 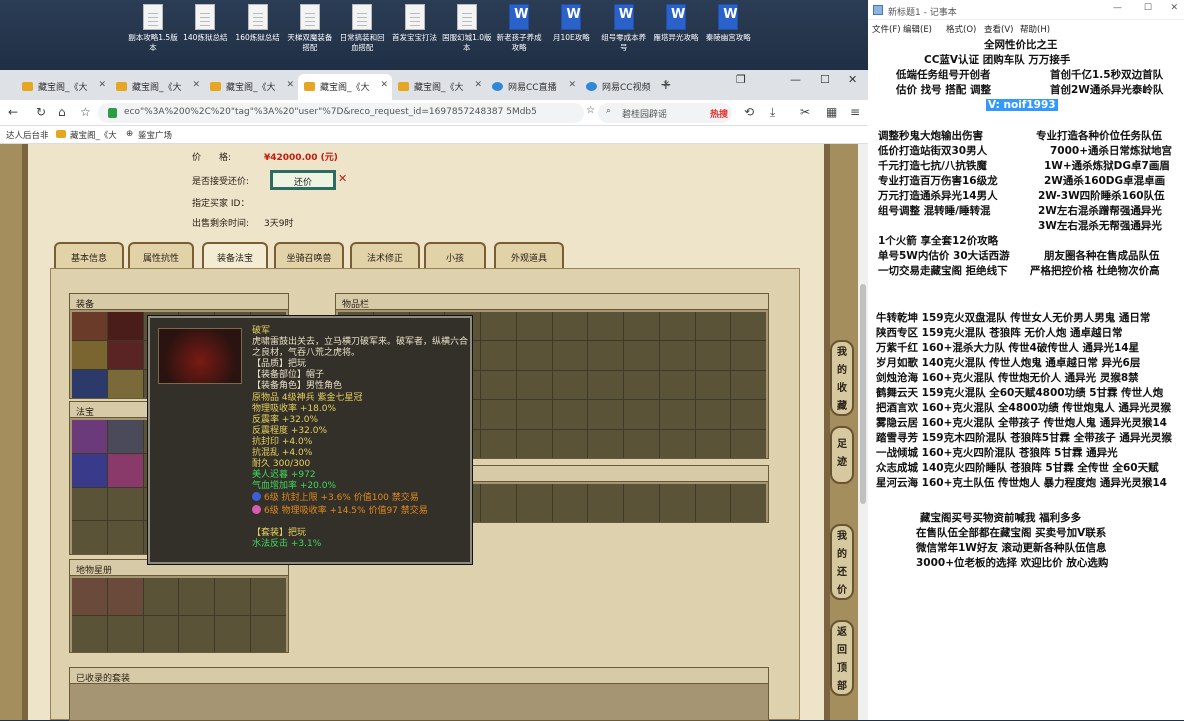 What do you see at coordinates (1035, 29) in the screenshot?
I see `notepad-menu-item: 帮助(H)` at bounding box center [1035, 29].